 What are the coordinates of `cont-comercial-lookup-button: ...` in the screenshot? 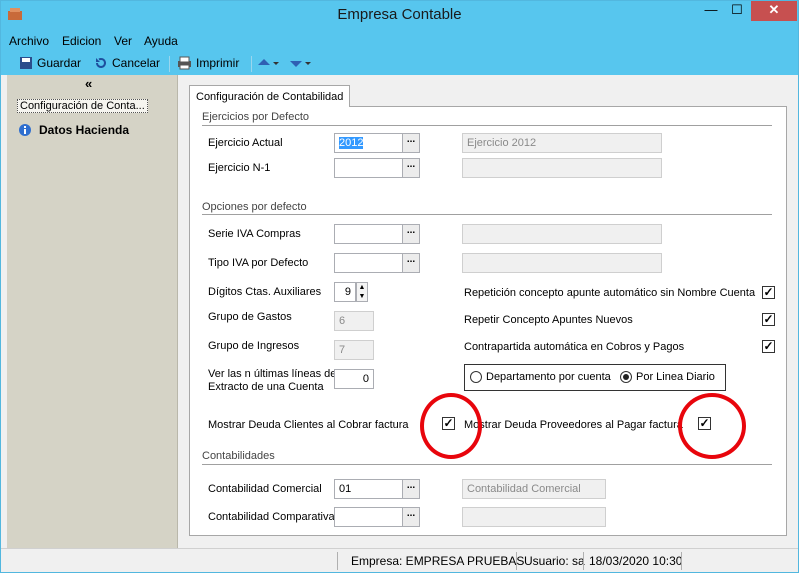 It's located at (411, 489).